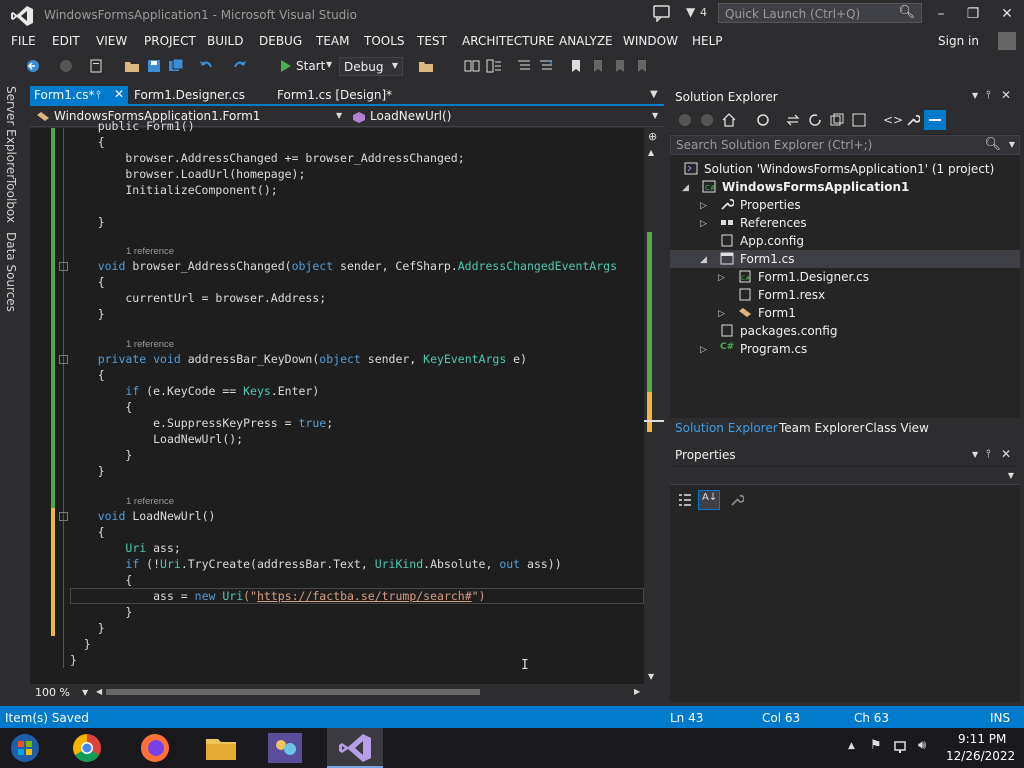 Image resolution: width=1024 pixels, height=768 pixels. I want to click on forward-icon, so click(66, 66).